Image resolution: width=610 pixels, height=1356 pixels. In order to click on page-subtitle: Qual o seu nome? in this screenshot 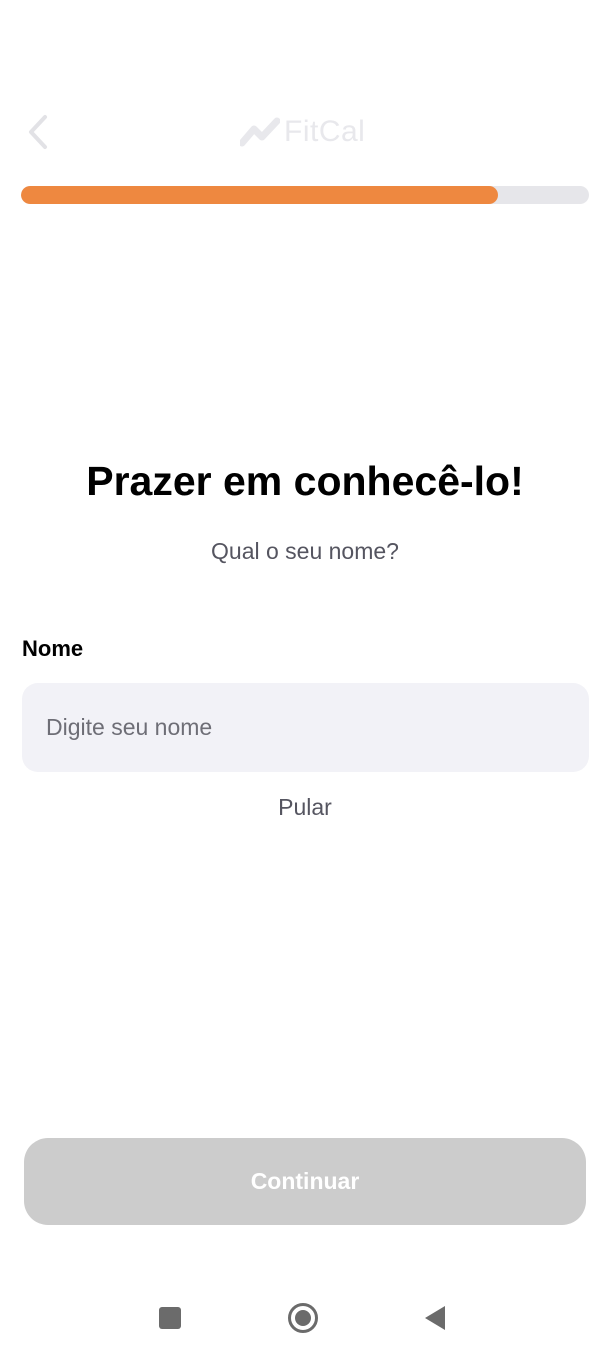, I will do `click(305, 551)`.